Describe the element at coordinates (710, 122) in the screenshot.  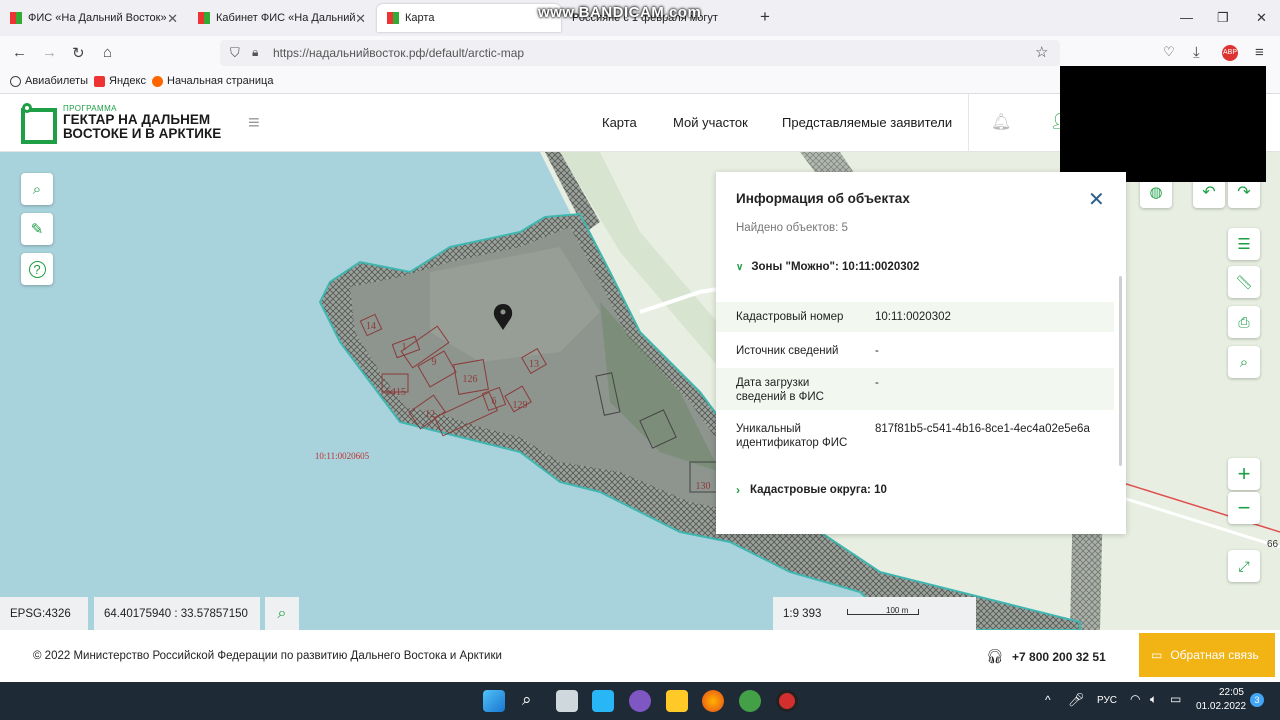
I see `nav-my-plot: Мой участок` at that location.